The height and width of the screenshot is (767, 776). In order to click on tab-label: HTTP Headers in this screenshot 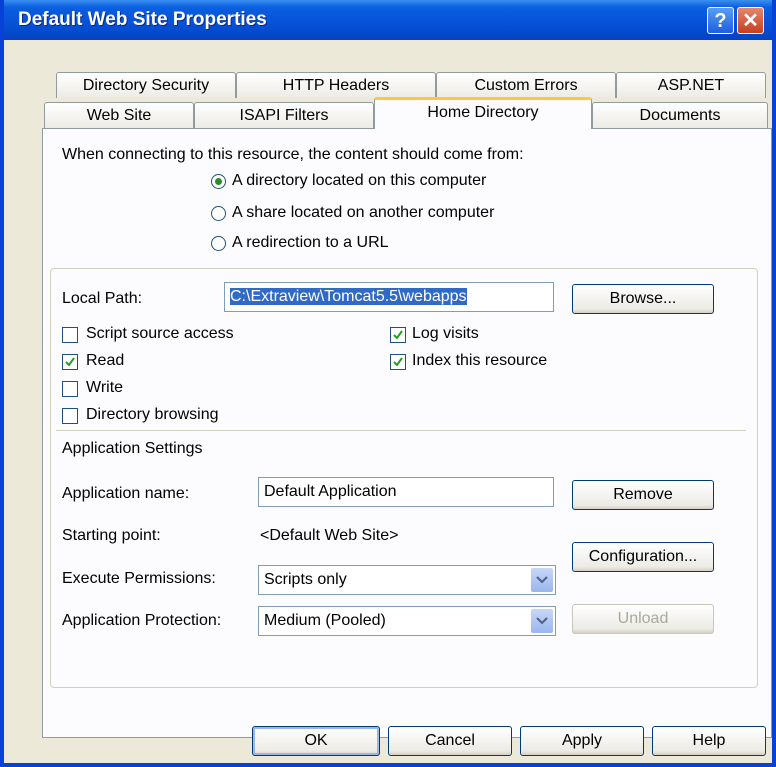, I will do `click(336, 85)`.